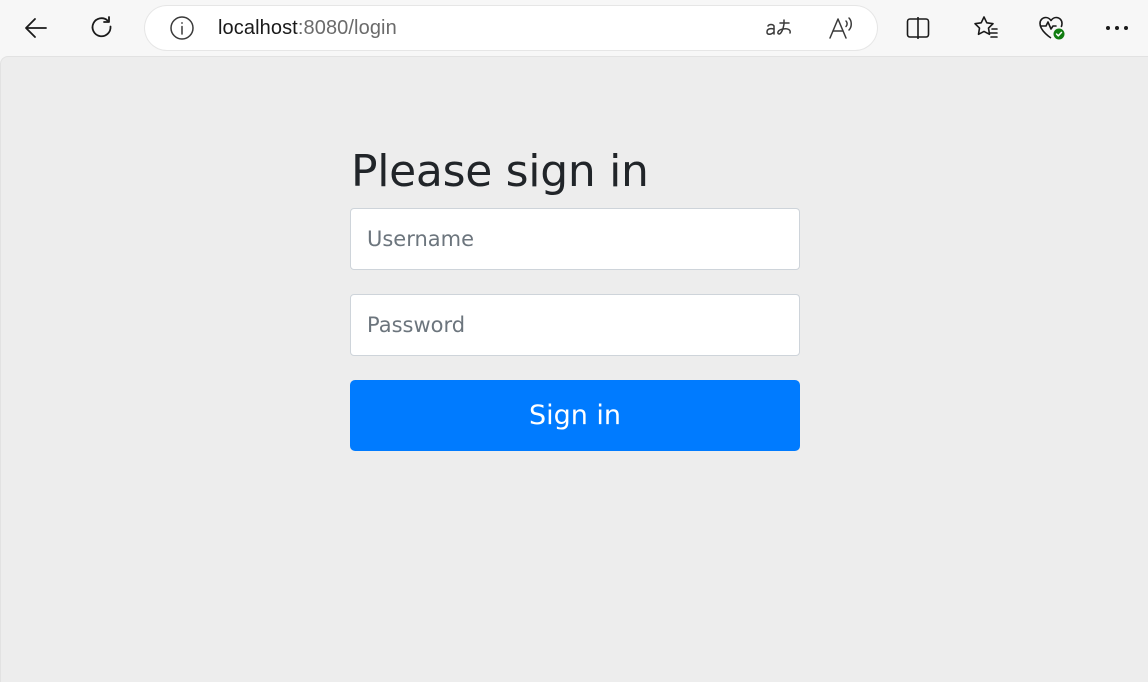  What do you see at coordinates (511, 28) in the screenshot?
I see `address-bar: localhost:8080/login` at bounding box center [511, 28].